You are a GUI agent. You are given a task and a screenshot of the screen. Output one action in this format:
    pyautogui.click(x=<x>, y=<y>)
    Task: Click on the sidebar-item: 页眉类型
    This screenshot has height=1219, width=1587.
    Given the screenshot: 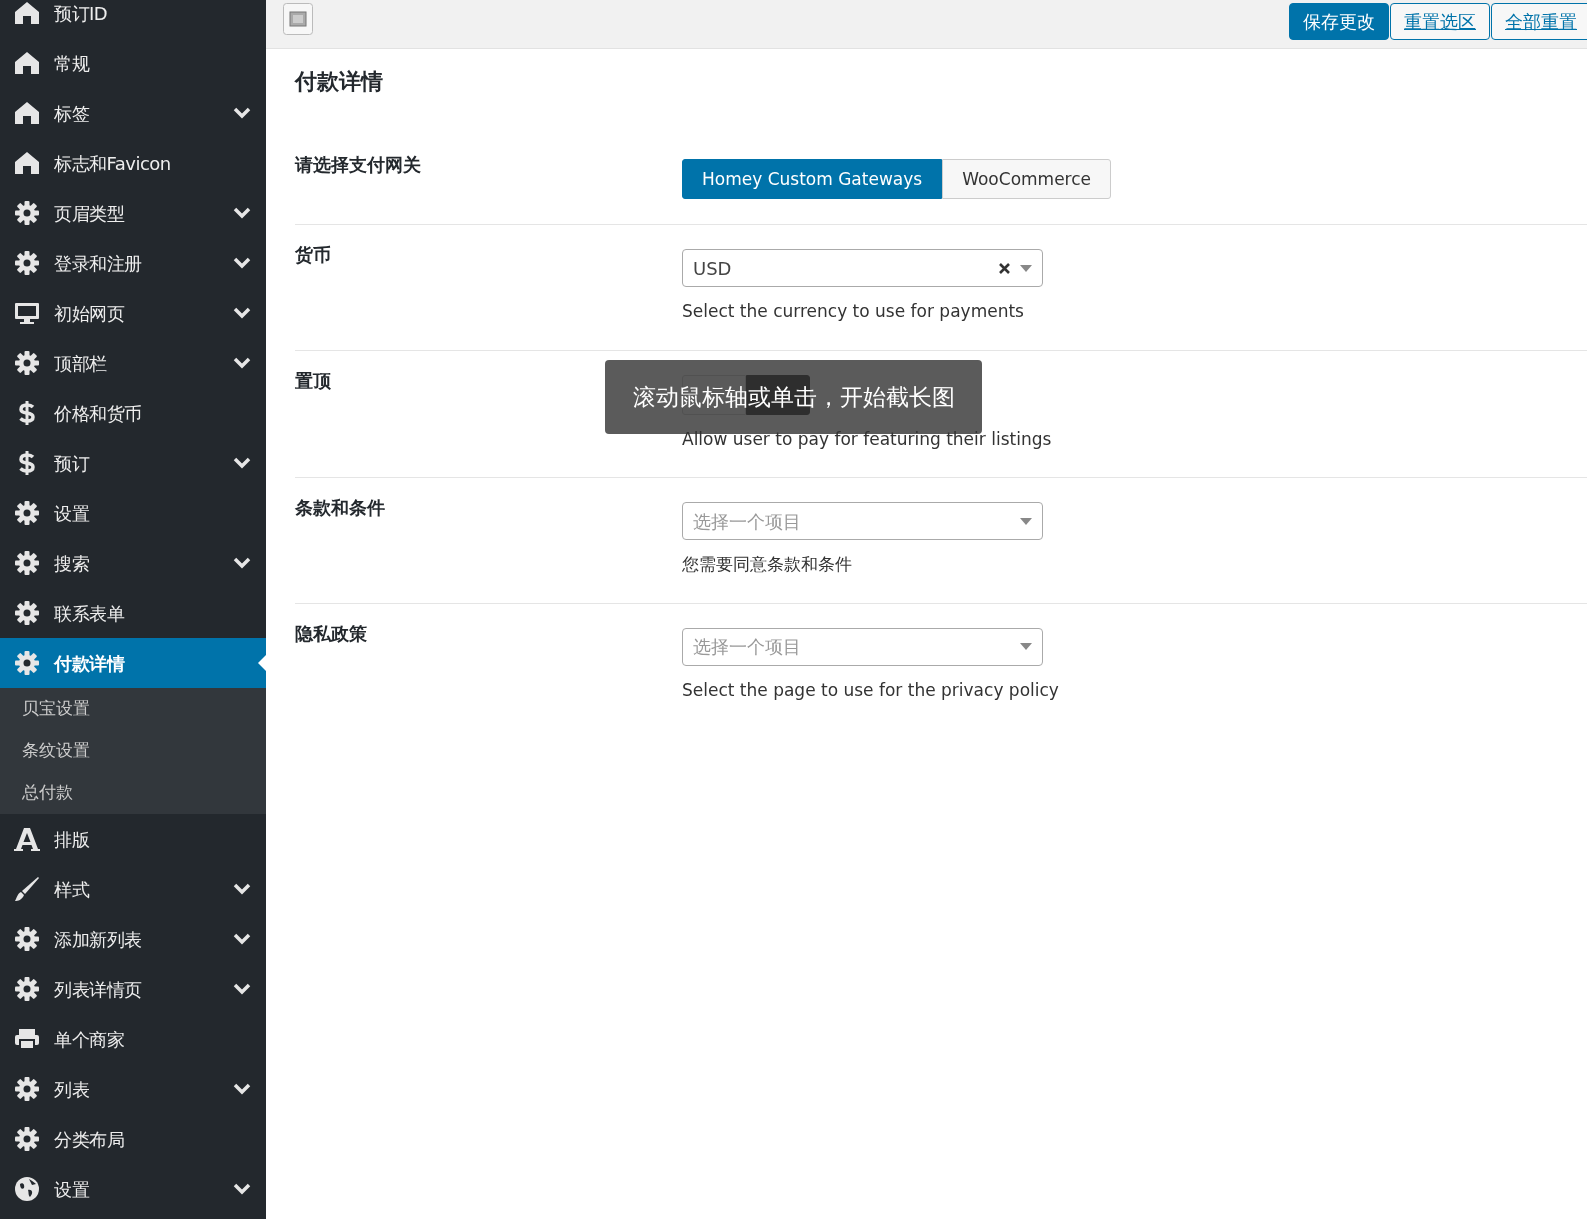 What is the action you would take?
    pyautogui.click(x=133, y=213)
    